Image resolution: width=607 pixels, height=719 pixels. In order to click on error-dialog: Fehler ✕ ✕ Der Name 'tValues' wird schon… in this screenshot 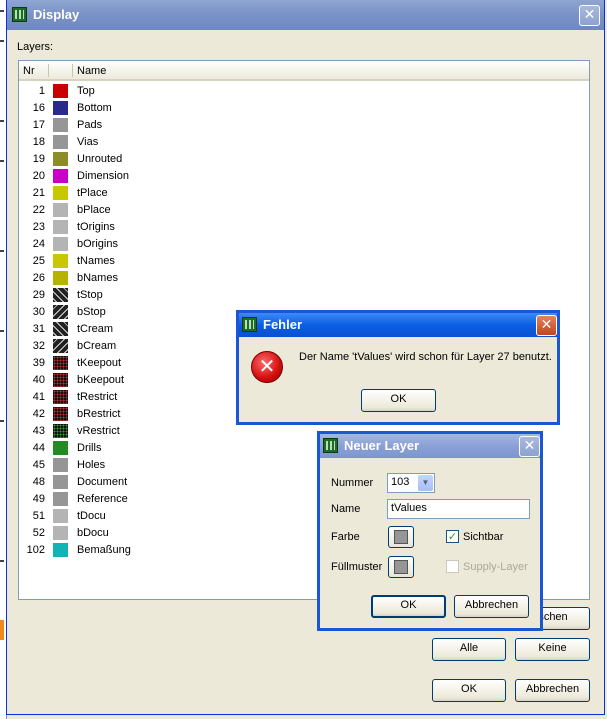, I will do `click(398, 367)`.